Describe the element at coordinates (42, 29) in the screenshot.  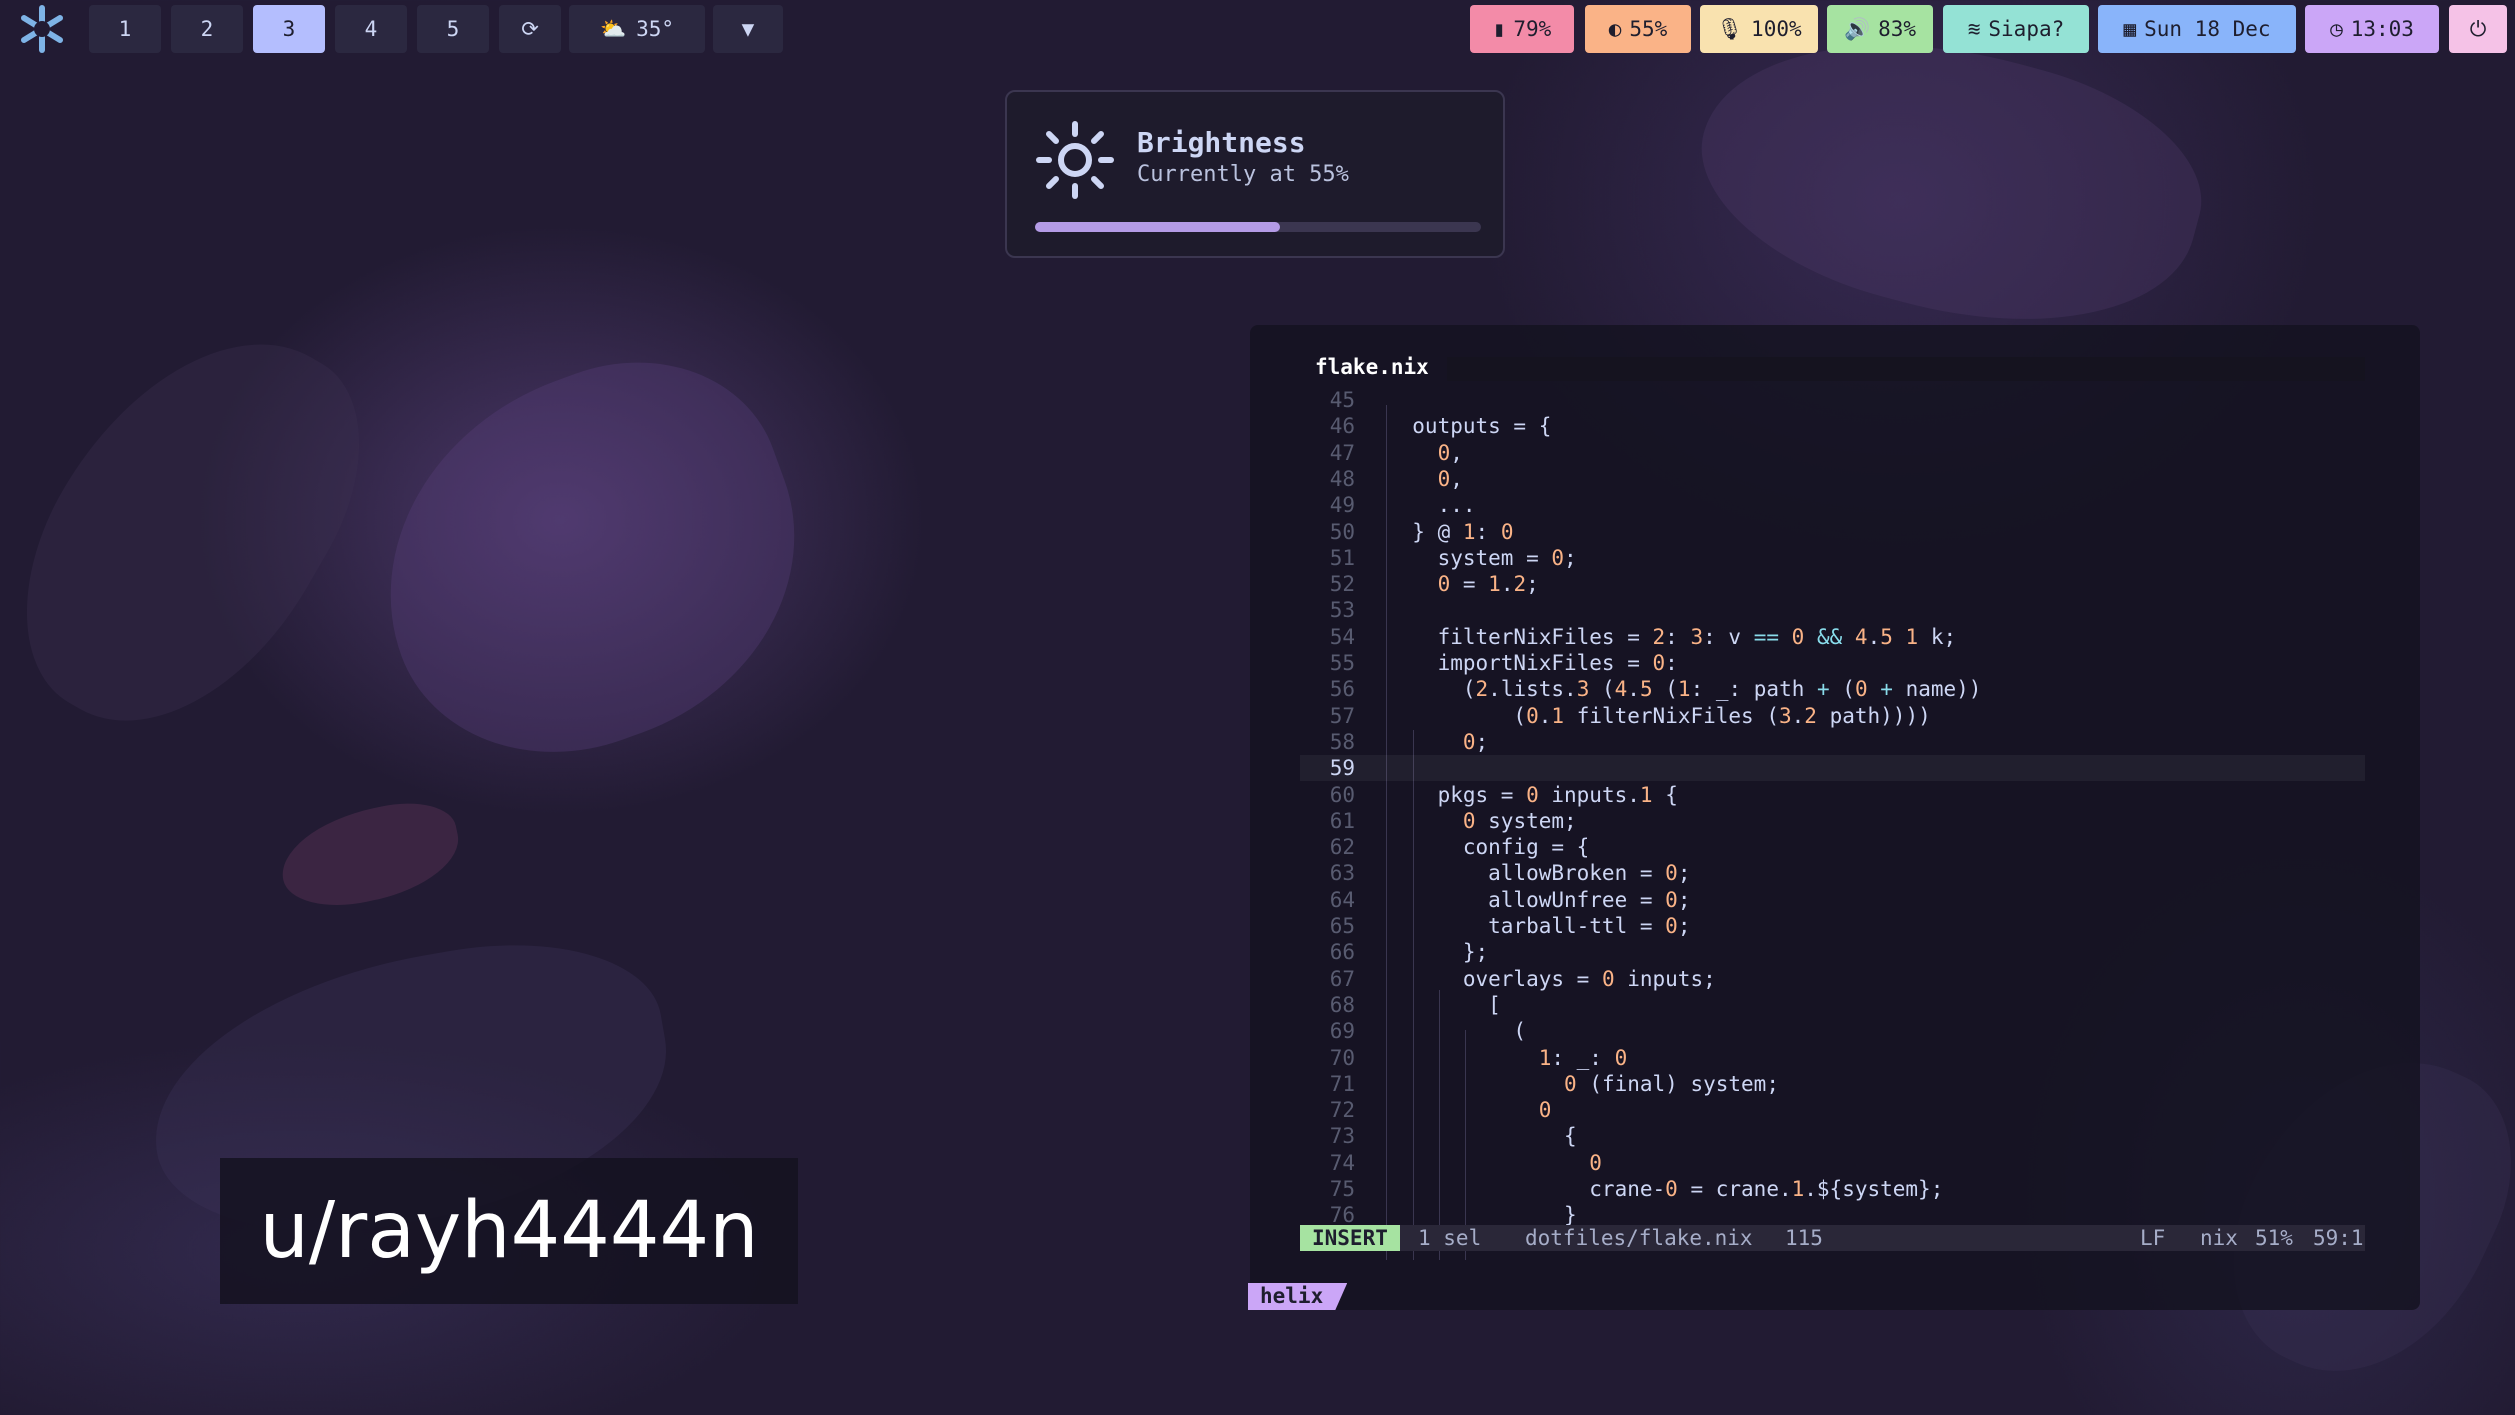
I see `nixos-logo-icon` at that location.